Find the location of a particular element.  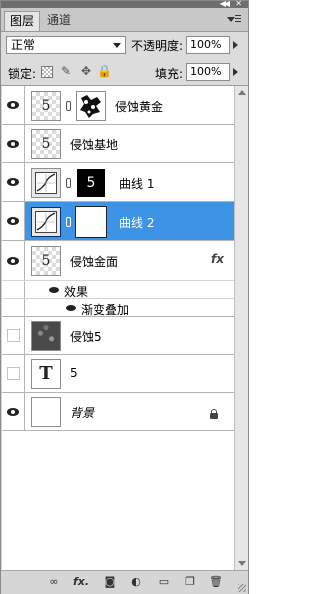

add-mask-icon: ◙ is located at coordinates (110, 582).